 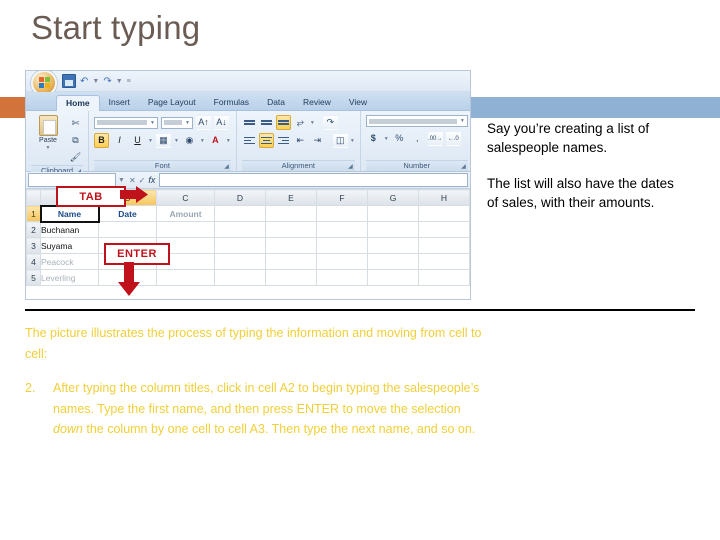 I want to click on cell-c5, so click(x=185, y=277).